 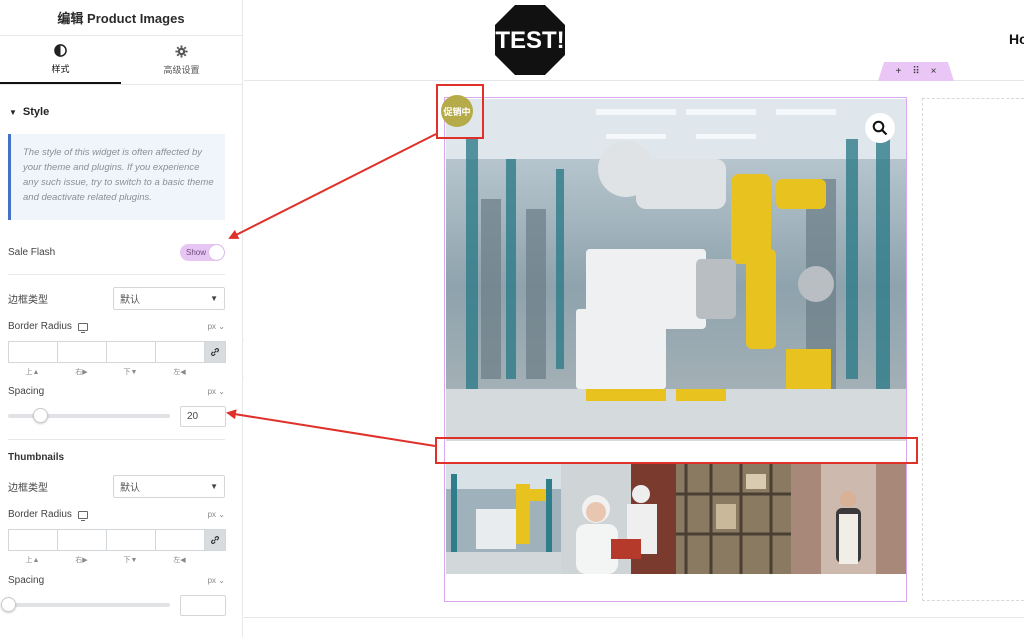 I want to click on border-type-row: 边框类型 默认 ▼, so click(x=116, y=298).